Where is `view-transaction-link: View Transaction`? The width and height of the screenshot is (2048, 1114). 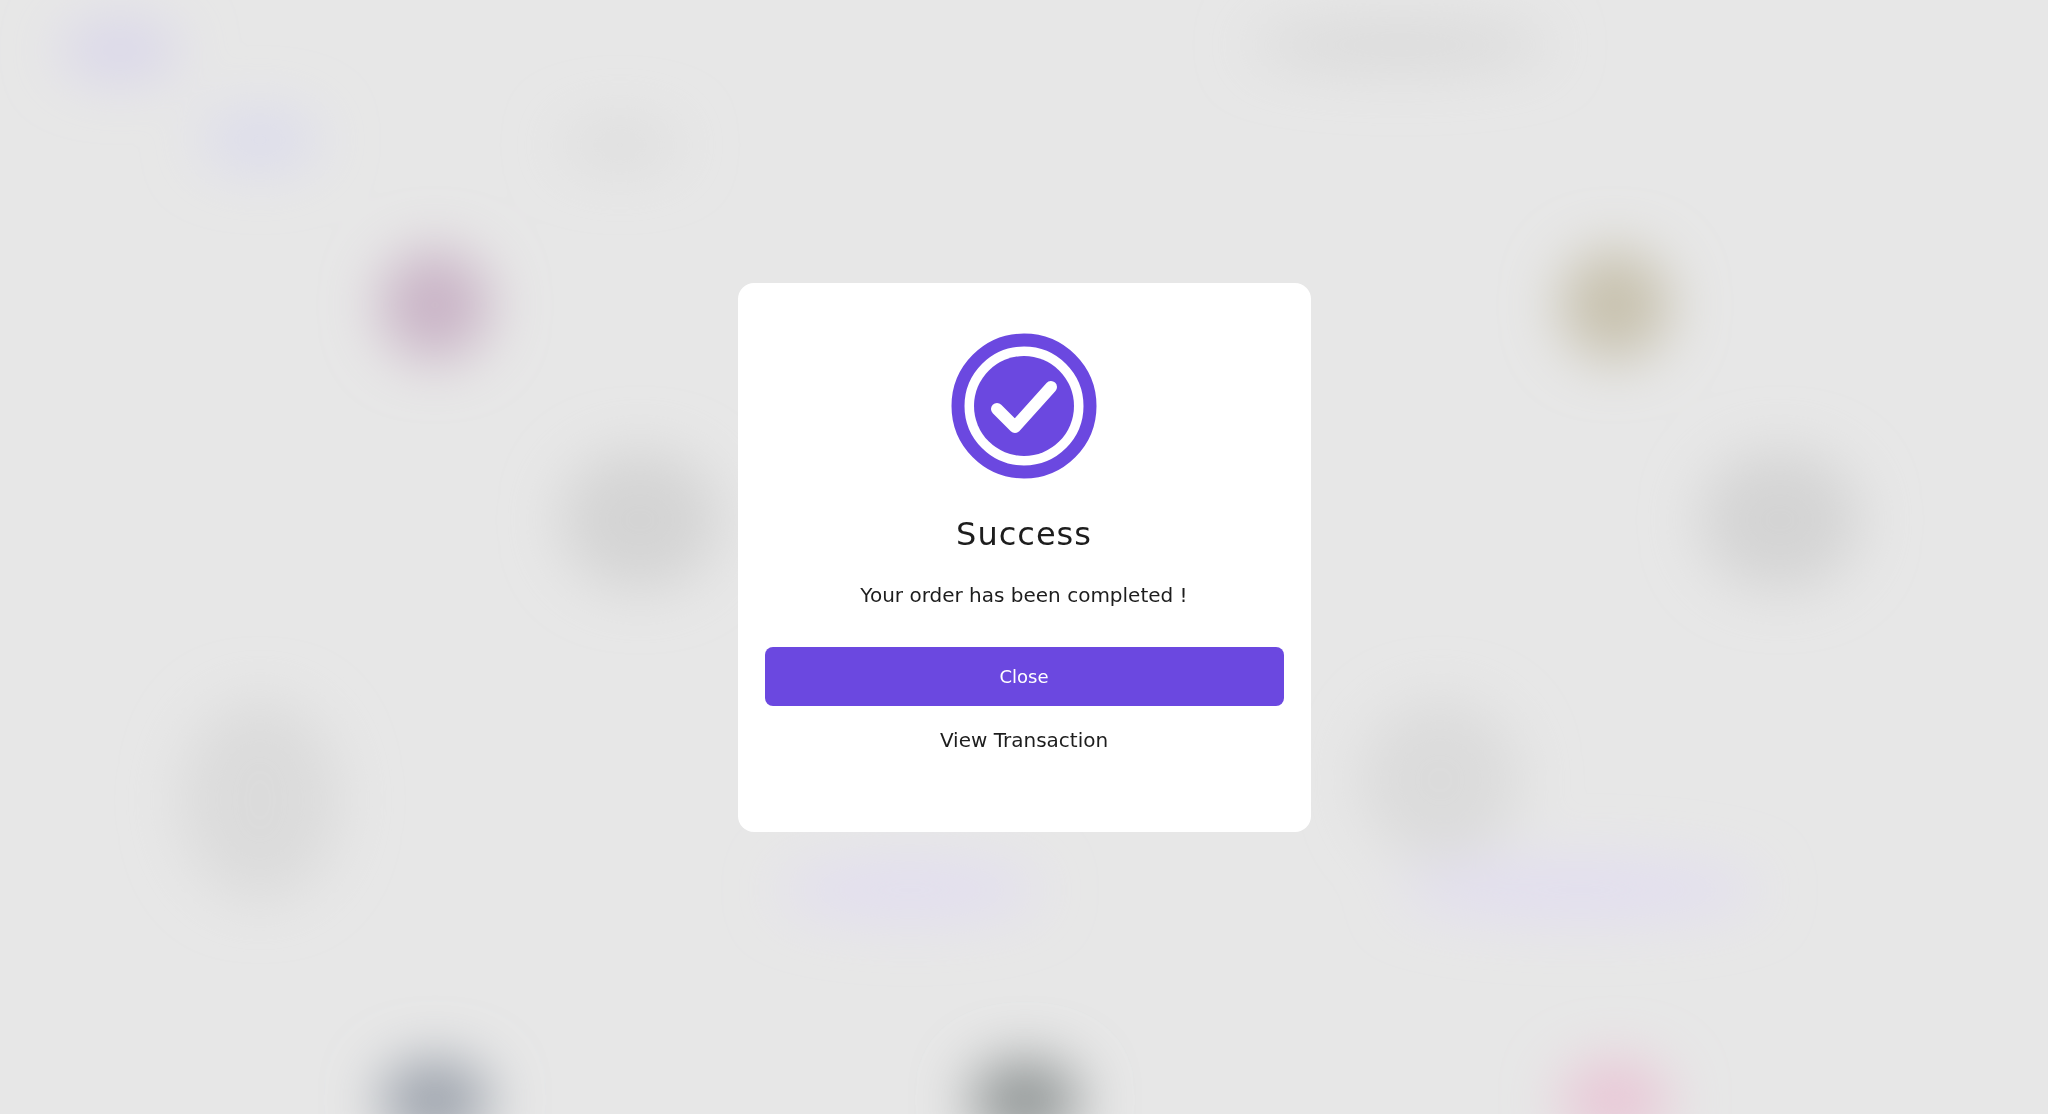 view-transaction-link: View Transaction is located at coordinates (1024, 740).